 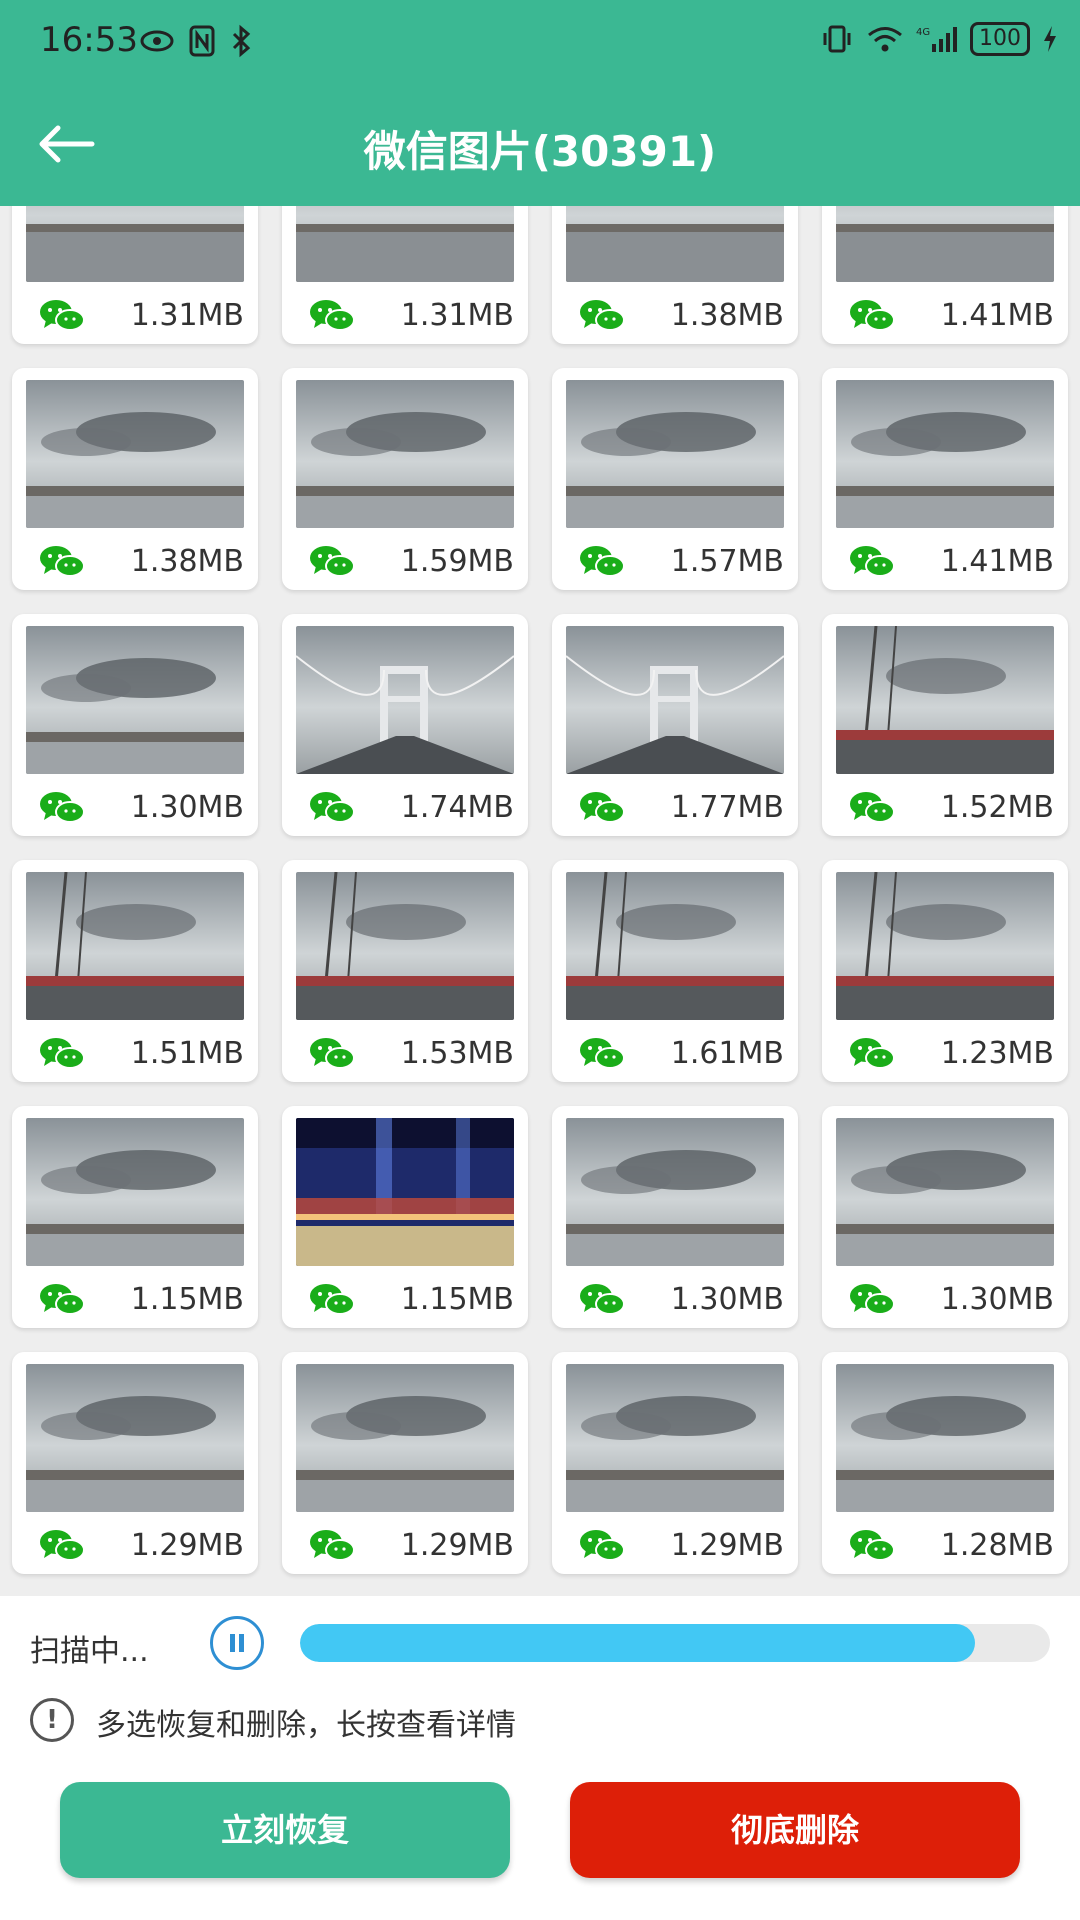 I want to click on scan-progress-fill, so click(x=637, y=1643).